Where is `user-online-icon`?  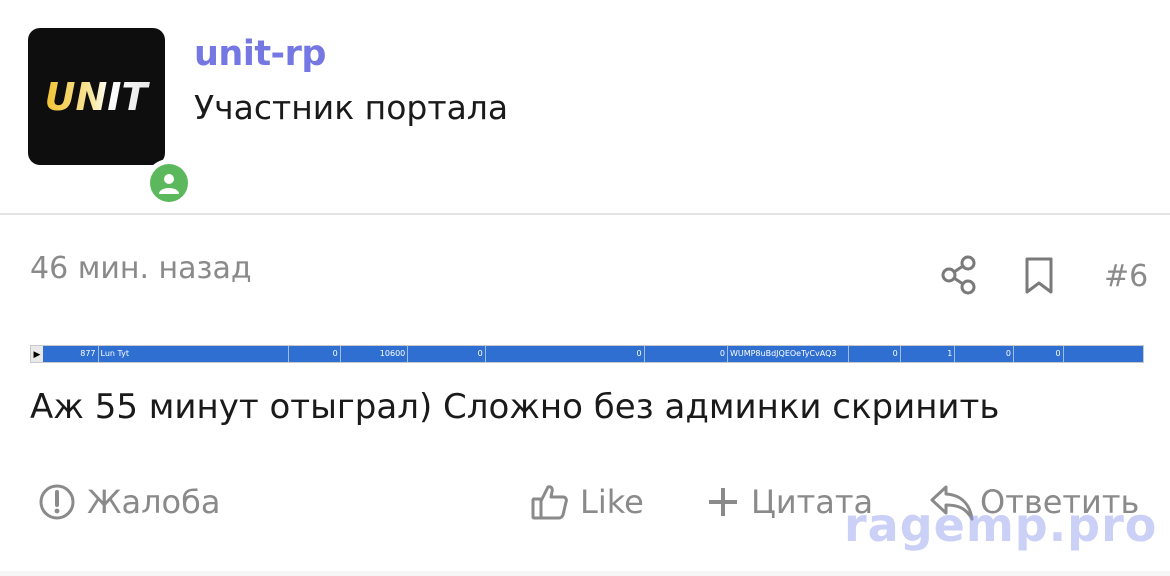
user-online-icon is located at coordinates (169, 184).